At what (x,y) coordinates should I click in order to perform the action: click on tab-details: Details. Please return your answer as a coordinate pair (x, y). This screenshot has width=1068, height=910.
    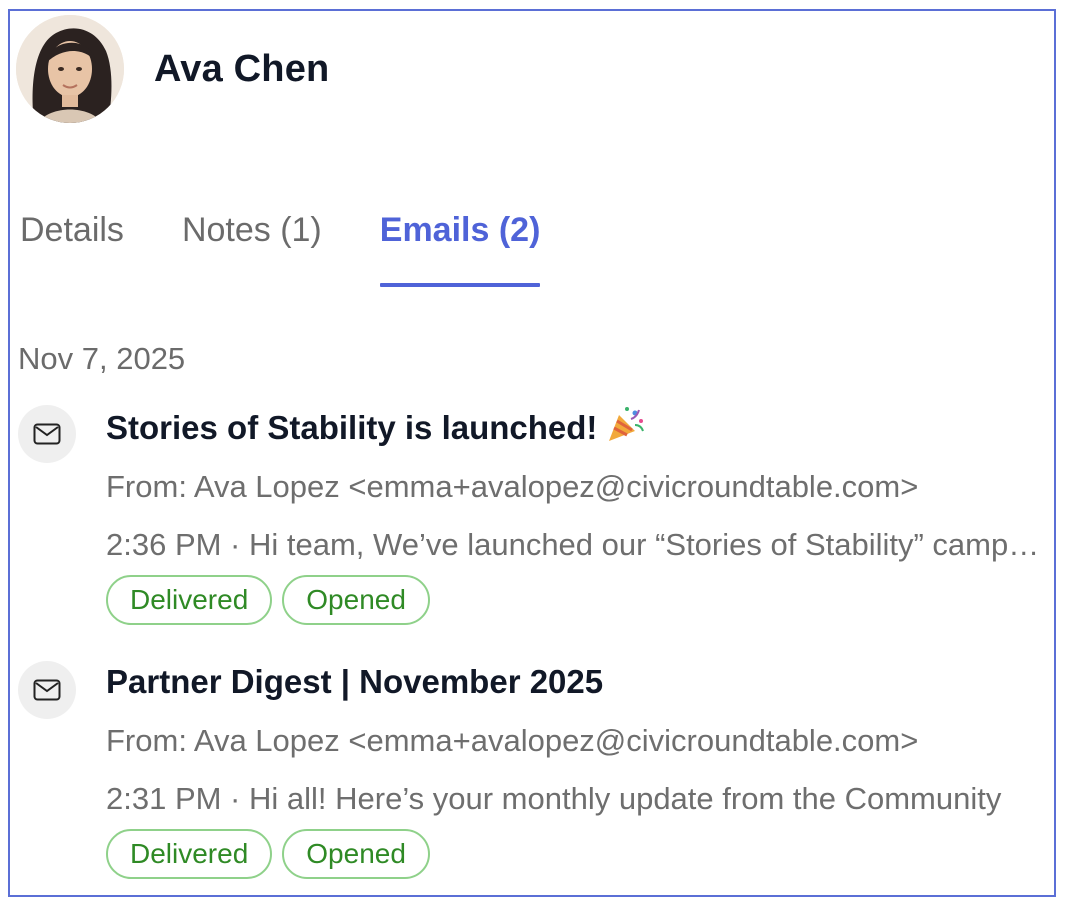
    Looking at the image, I should click on (72, 244).